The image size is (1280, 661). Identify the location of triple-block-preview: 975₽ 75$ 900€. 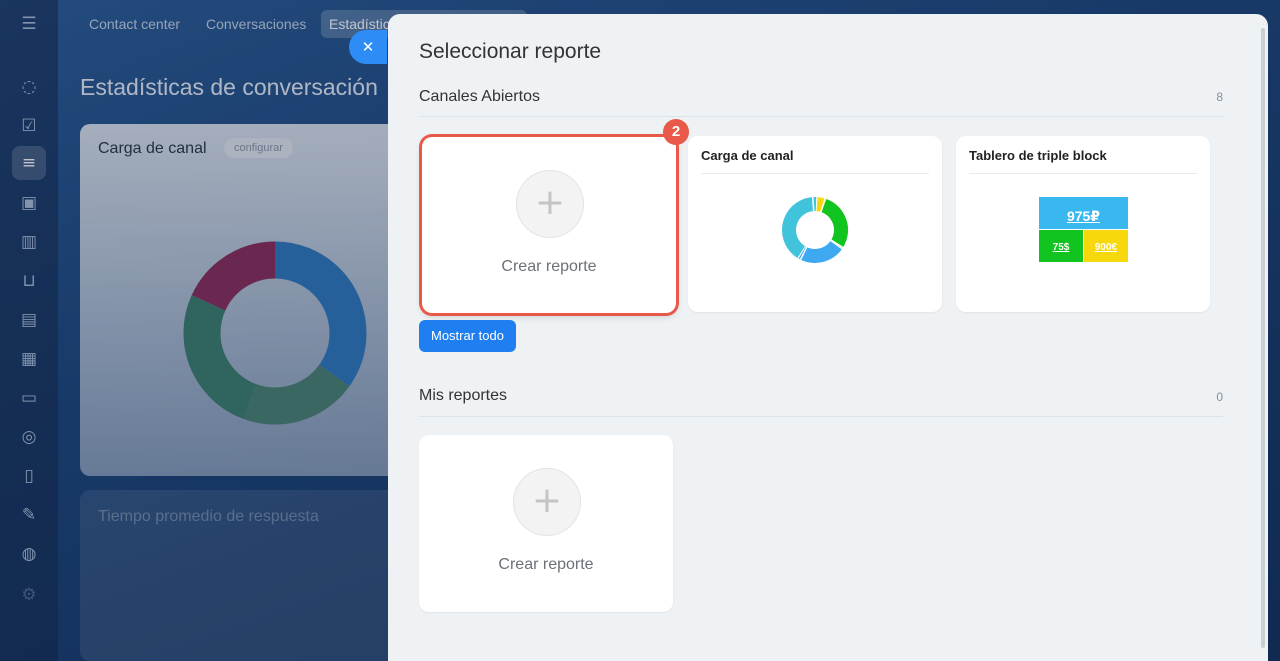
(1083, 229).